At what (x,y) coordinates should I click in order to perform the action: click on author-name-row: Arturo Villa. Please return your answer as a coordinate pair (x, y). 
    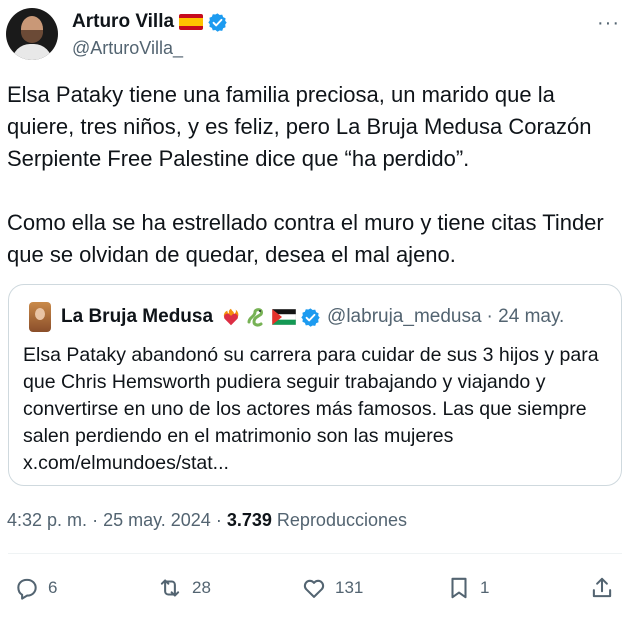
    Looking at the image, I should click on (150, 22).